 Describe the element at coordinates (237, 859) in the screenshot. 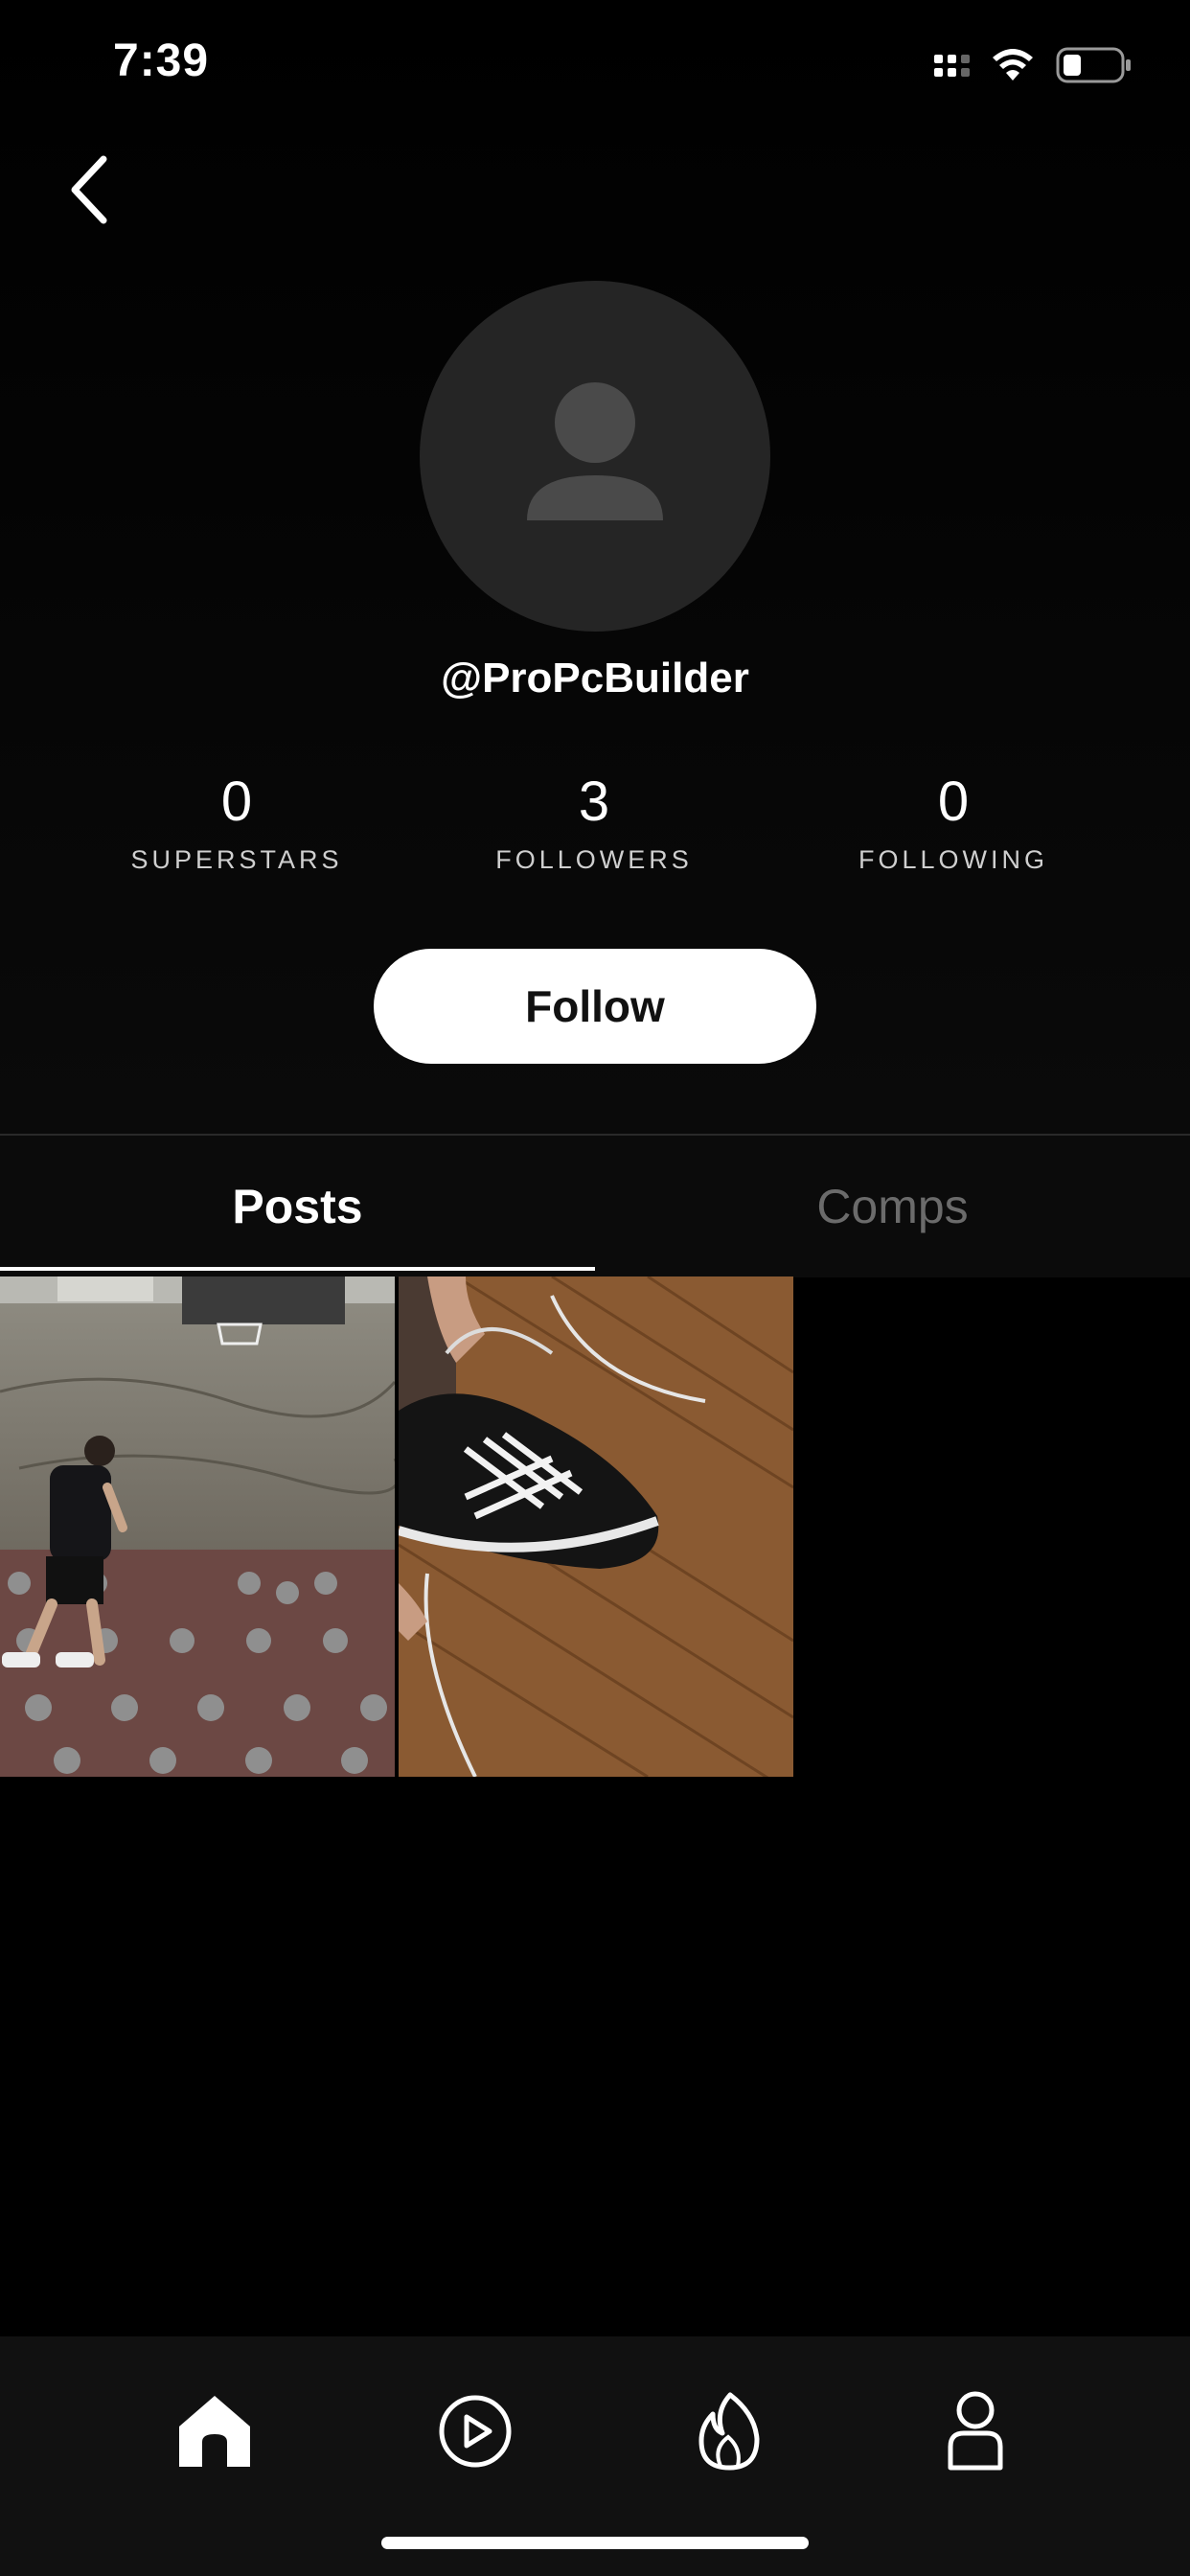

I see `stat-label: SUPERSTARS` at that location.